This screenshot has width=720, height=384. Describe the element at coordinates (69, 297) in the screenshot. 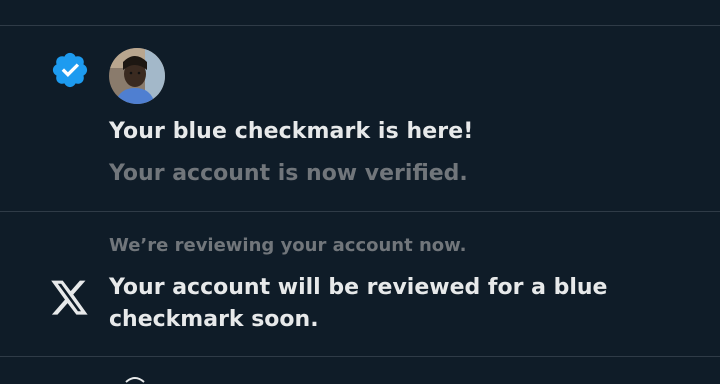

I see `x-logo-icon` at that location.